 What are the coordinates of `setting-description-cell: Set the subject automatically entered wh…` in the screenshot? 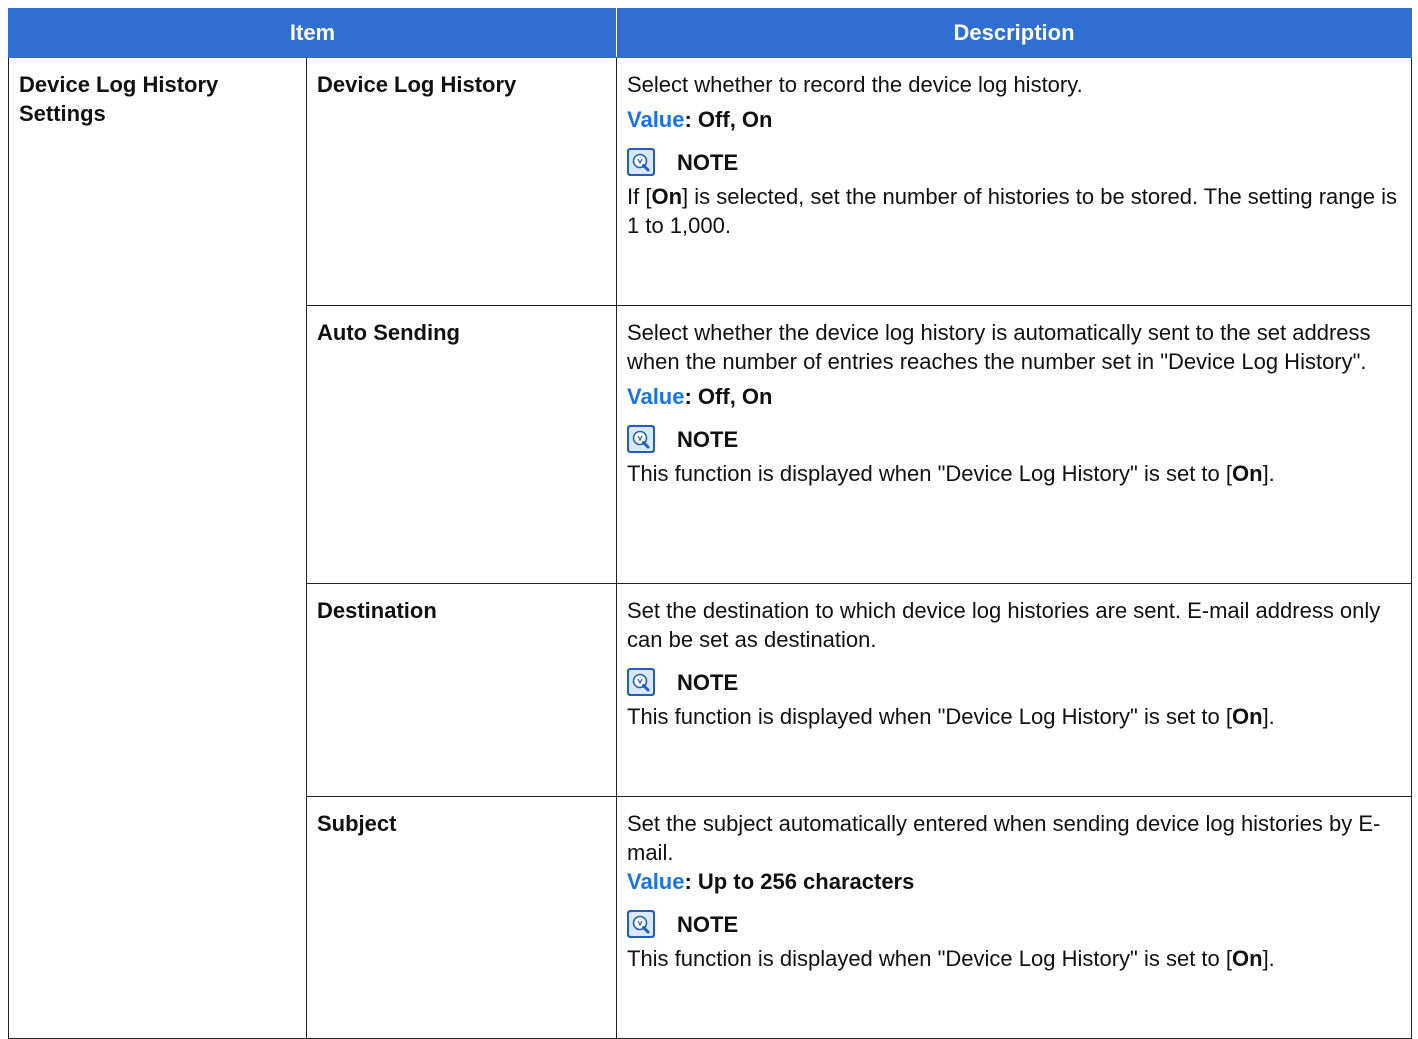 It's located at (1014, 917).